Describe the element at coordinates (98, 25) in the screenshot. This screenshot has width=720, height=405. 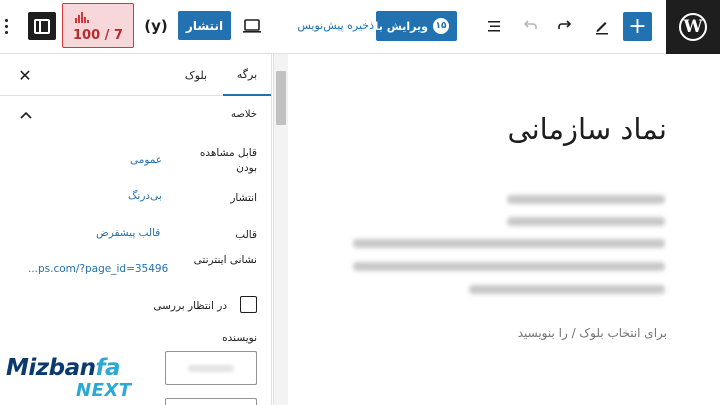
I see `seo-score-button: 100 / 7` at that location.